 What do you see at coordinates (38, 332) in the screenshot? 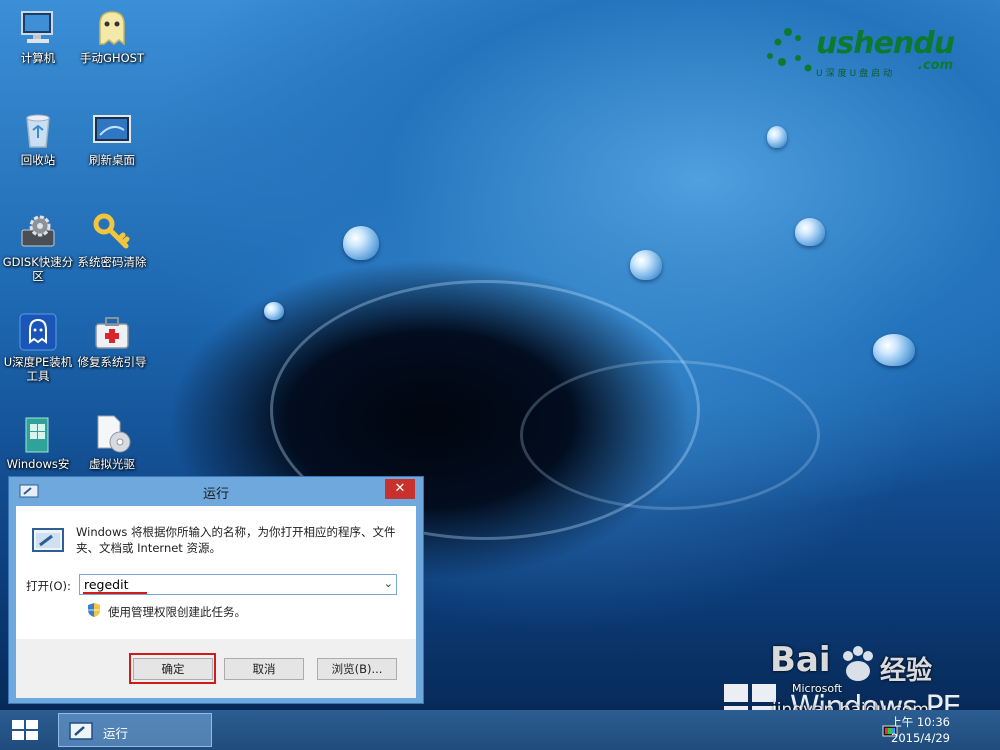
I see `pe-install-tool-icon` at bounding box center [38, 332].